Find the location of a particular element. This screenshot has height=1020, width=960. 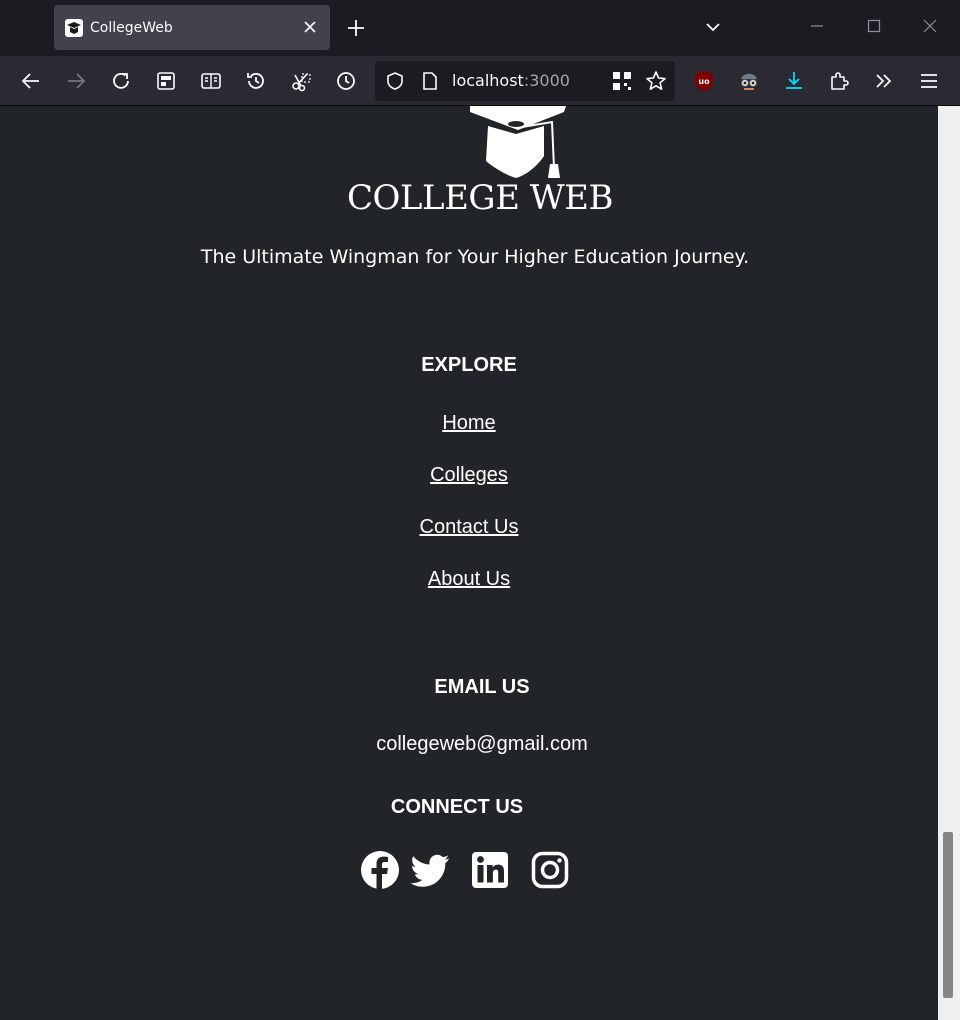

new-tab-plus-icon is located at coordinates (356, 28).